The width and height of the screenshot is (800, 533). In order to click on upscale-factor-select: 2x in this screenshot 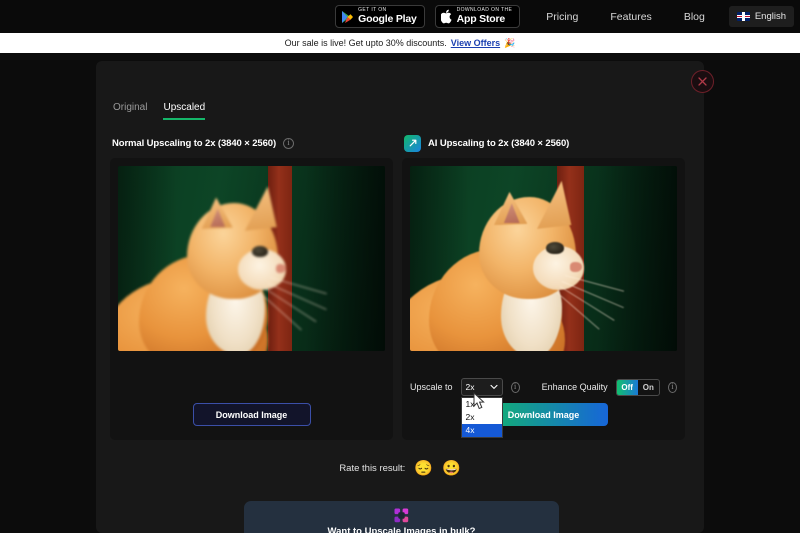, I will do `click(481, 387)`.